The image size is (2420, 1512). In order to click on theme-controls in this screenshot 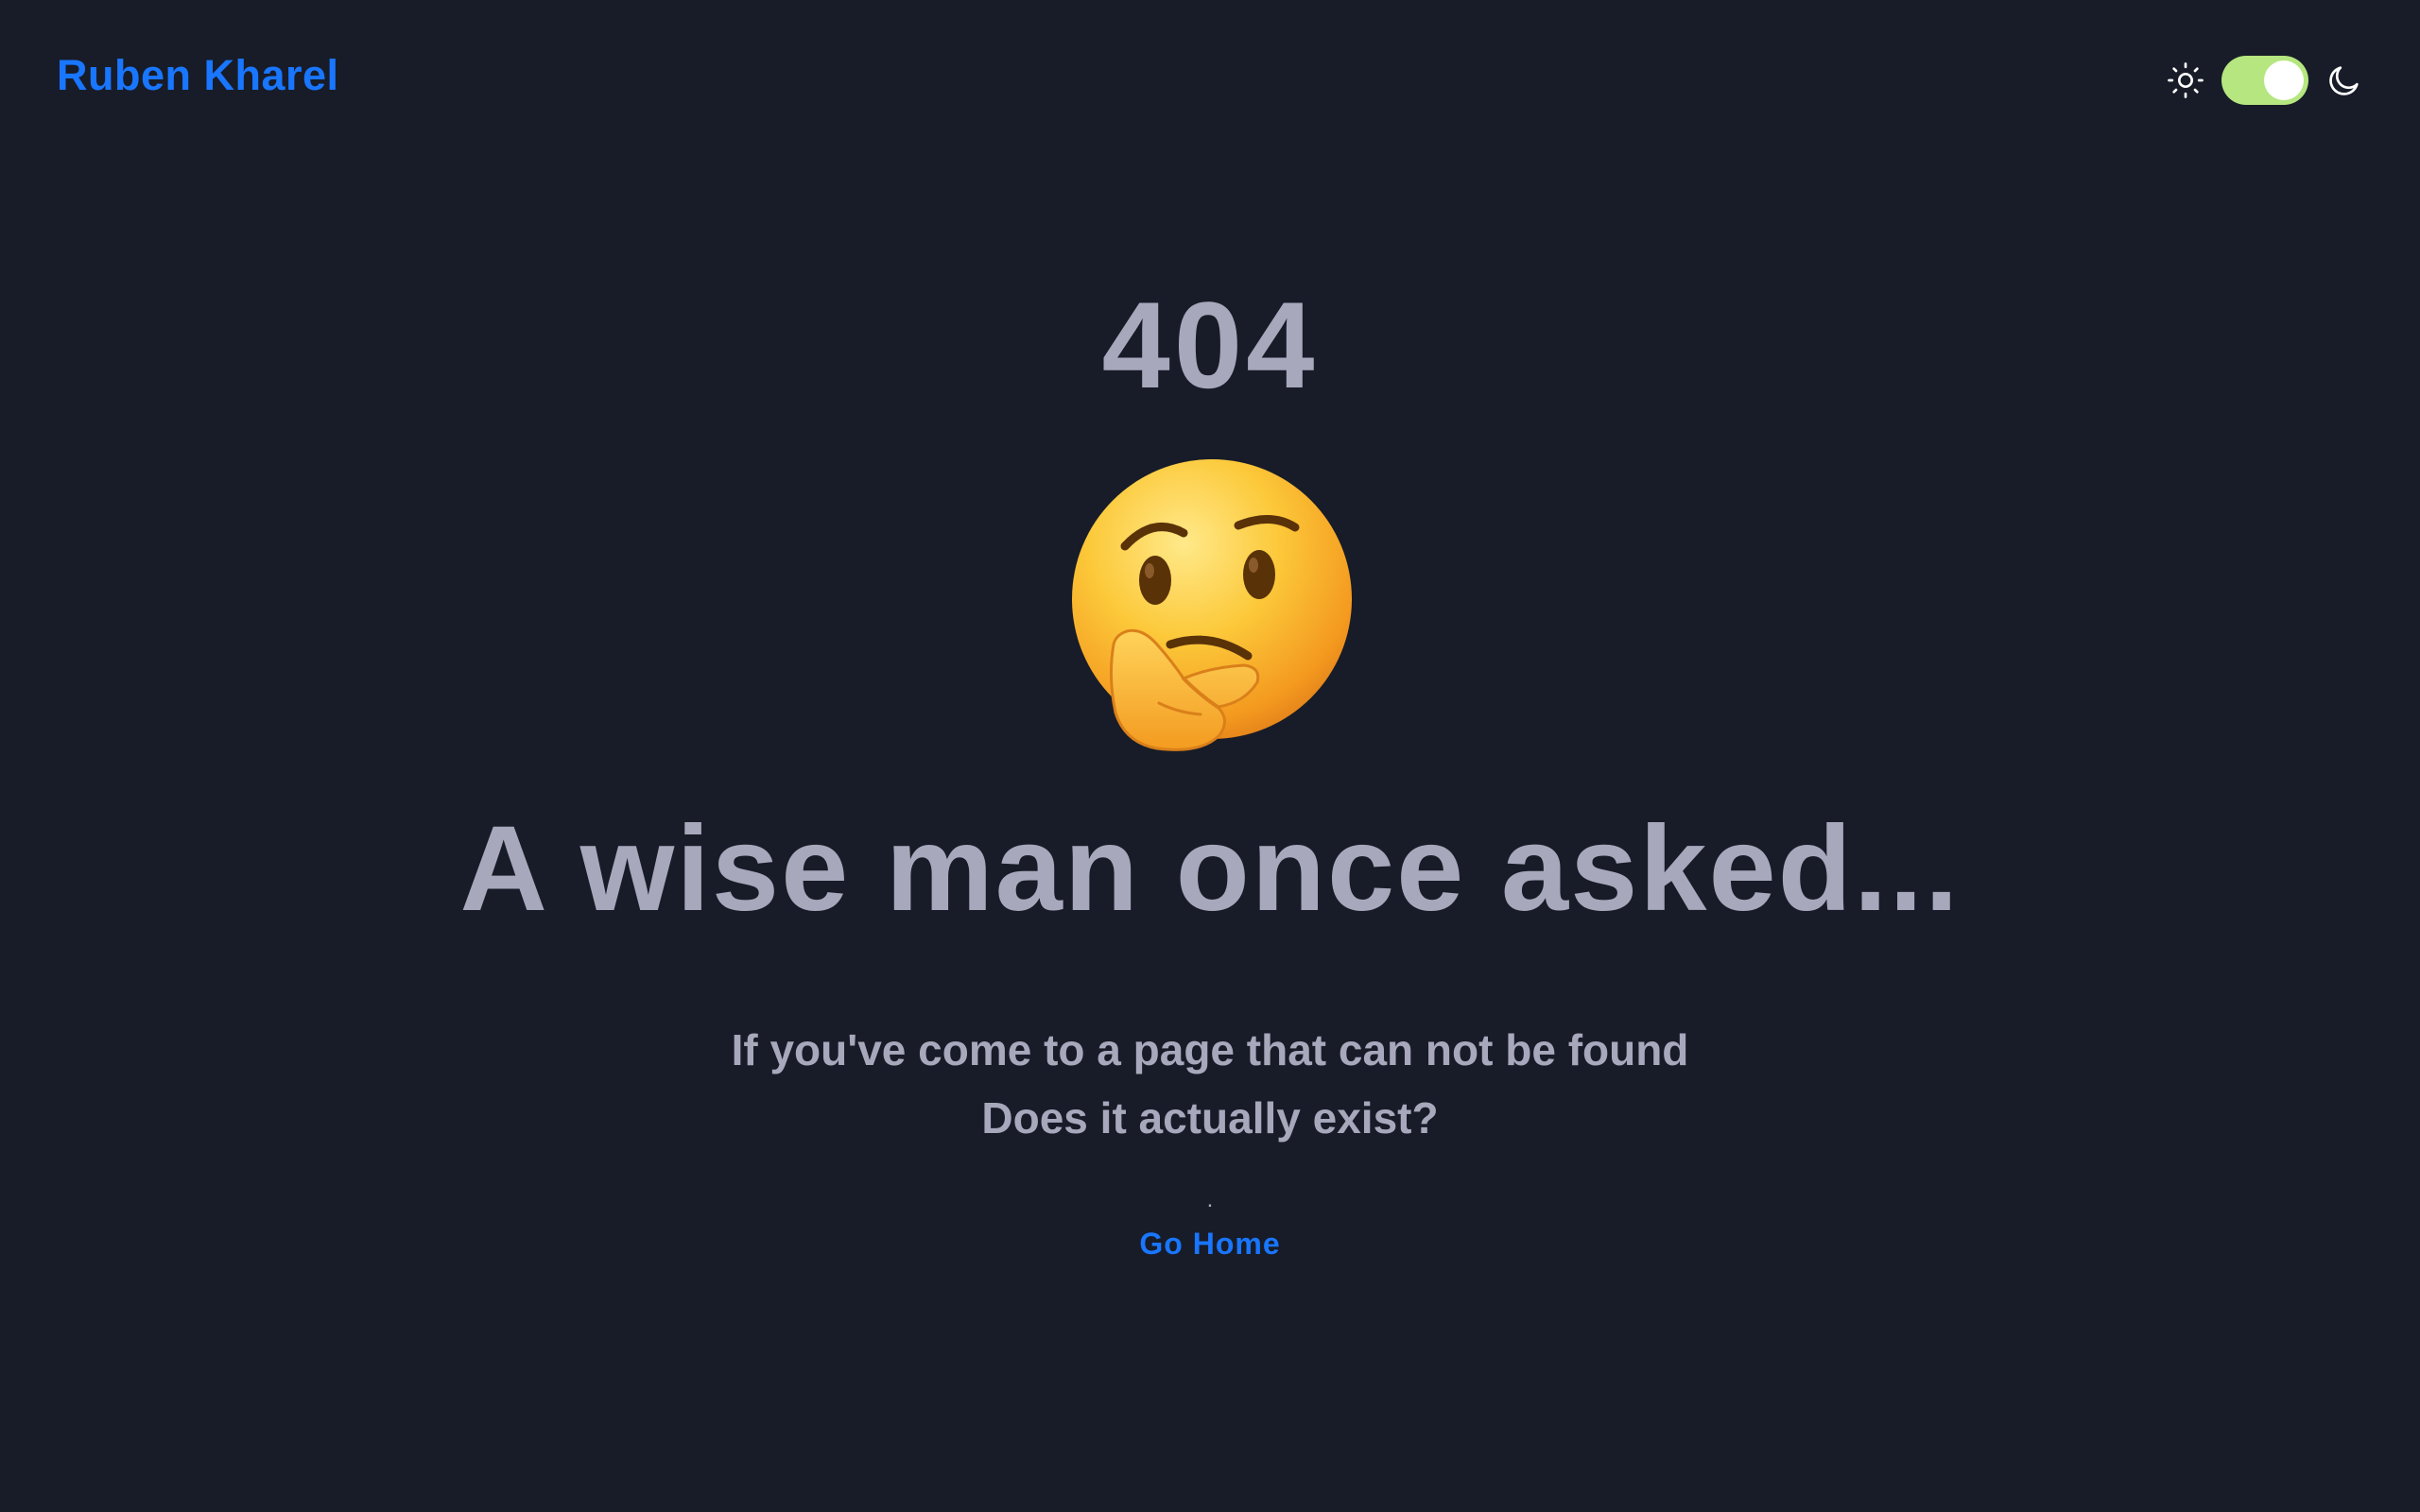, I will do `click(2265, 80)`.